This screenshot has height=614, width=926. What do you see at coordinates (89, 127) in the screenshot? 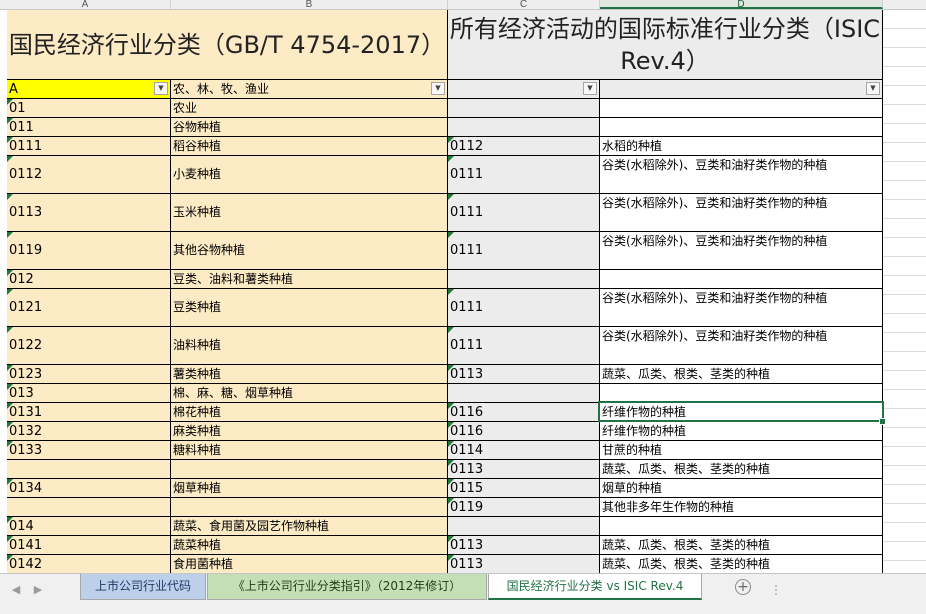
I see `cell-code-gb: 011` at bounding box center [89, 127].